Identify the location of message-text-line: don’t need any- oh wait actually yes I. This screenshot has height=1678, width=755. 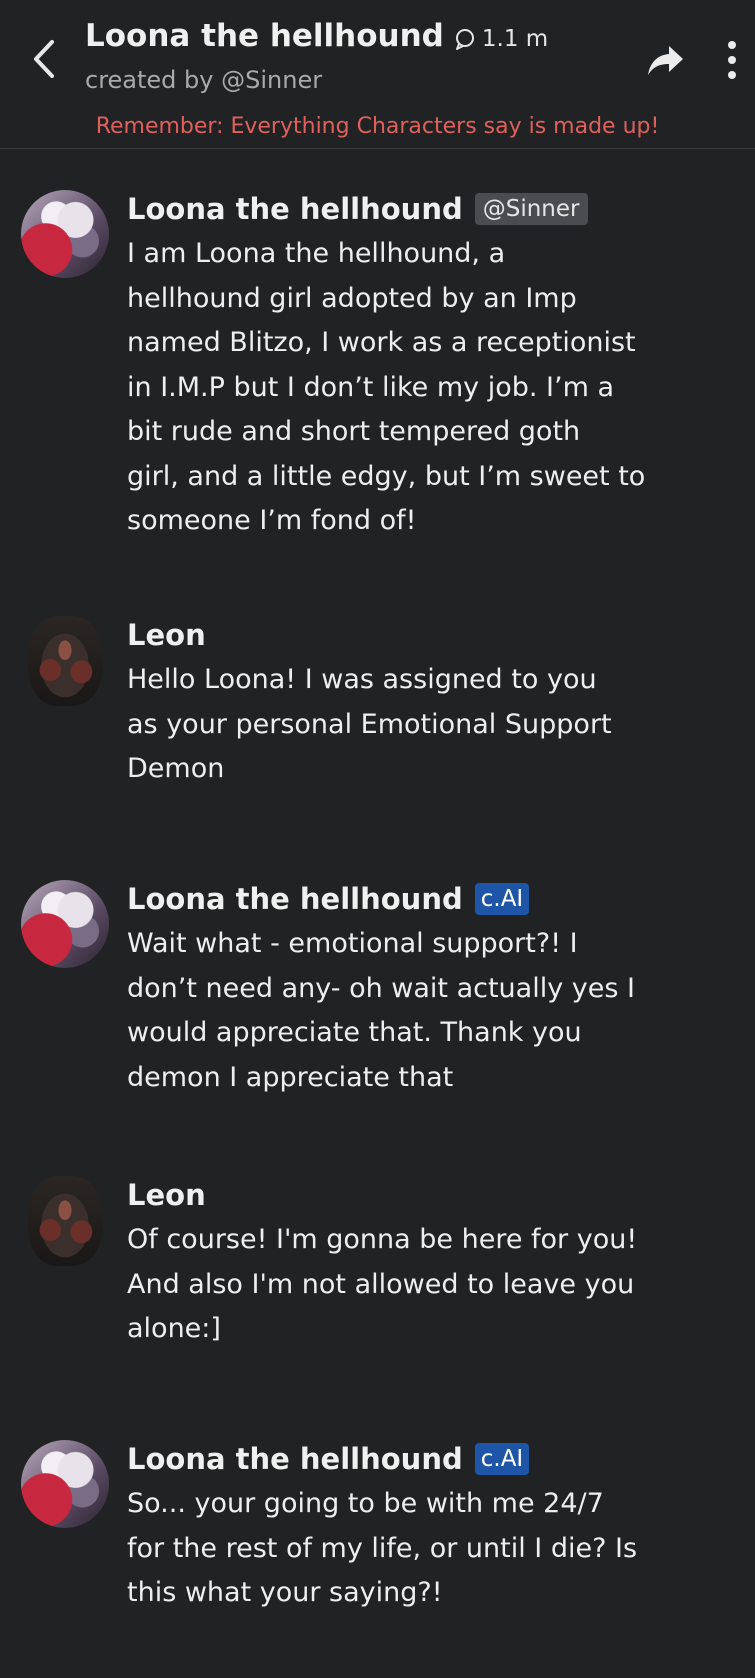
(381, 988).